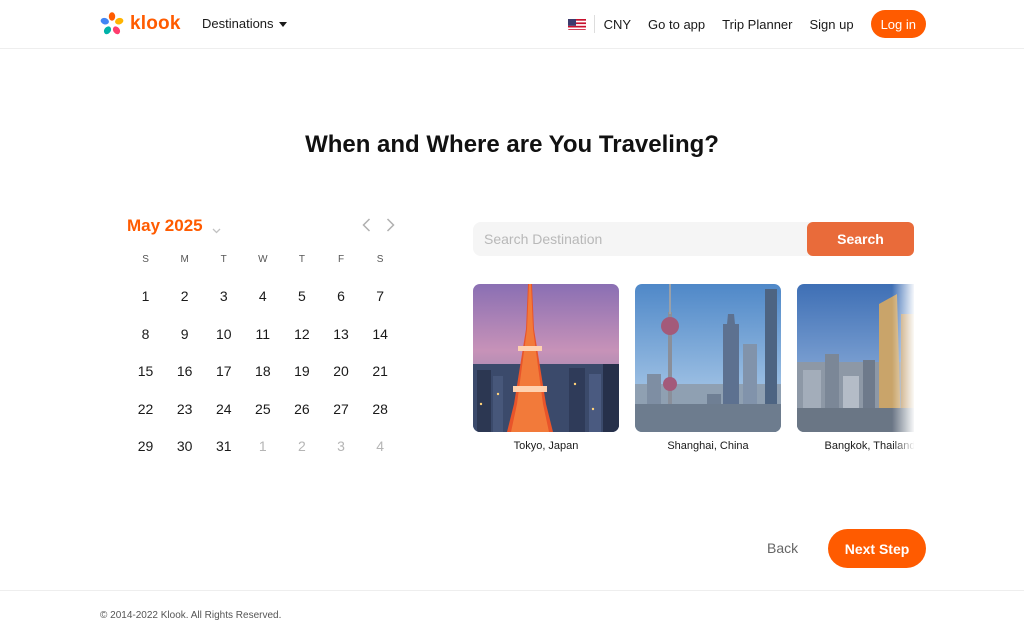 Image resolution: width=1024 pixels, height=638 pixels. What do you see at coordinates (341, 446) in the screenshot?
I see `calendar-day-next-month: 3` at bounding box center [341, 446].